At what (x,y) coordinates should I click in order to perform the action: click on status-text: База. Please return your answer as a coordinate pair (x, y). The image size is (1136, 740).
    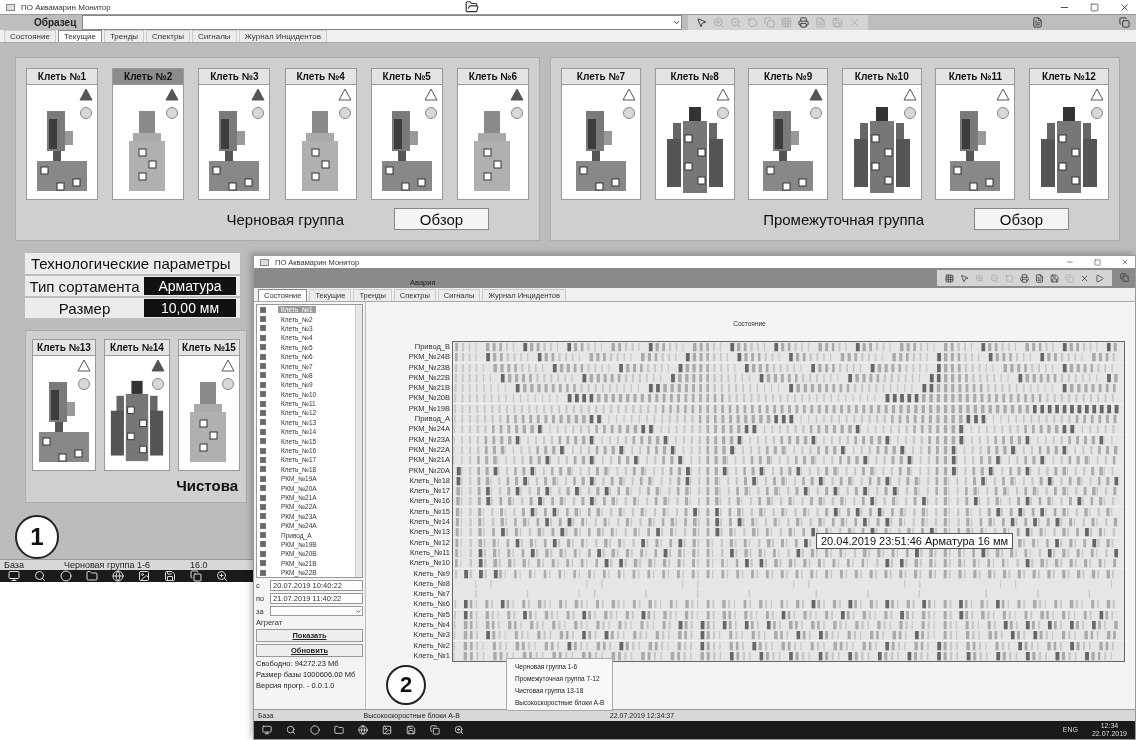
    Looking at the image, I should click on (14, 565).